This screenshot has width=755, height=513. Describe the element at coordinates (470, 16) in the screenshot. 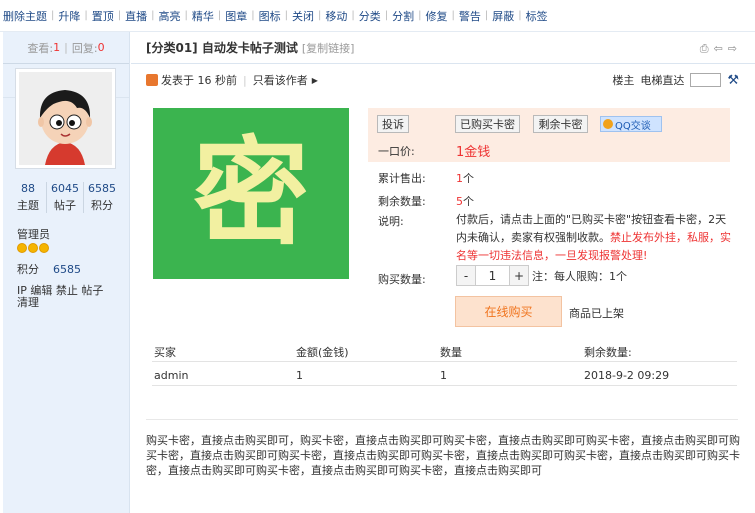

I see `mod-warn: 警告` at that location.